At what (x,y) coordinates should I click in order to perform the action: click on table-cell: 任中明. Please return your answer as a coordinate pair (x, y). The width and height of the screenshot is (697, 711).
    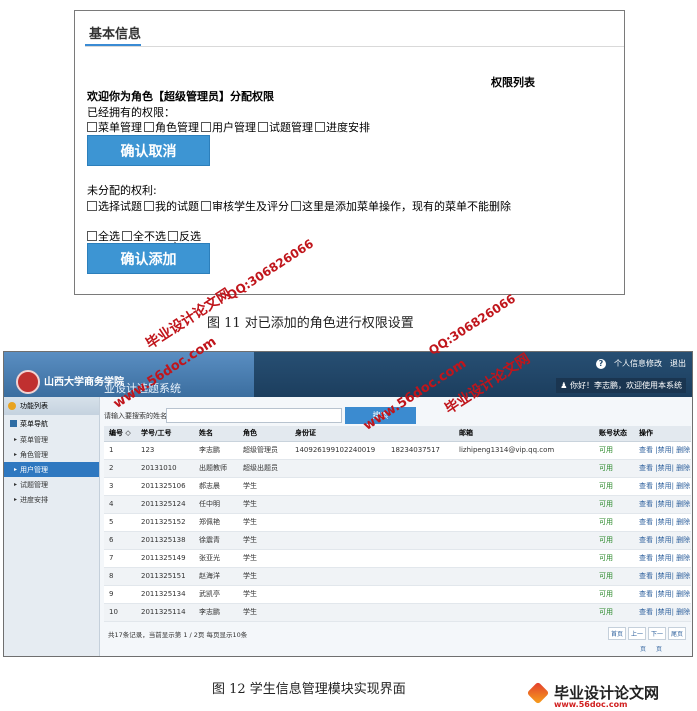
    Looking at the image, I should click on (216, 504).